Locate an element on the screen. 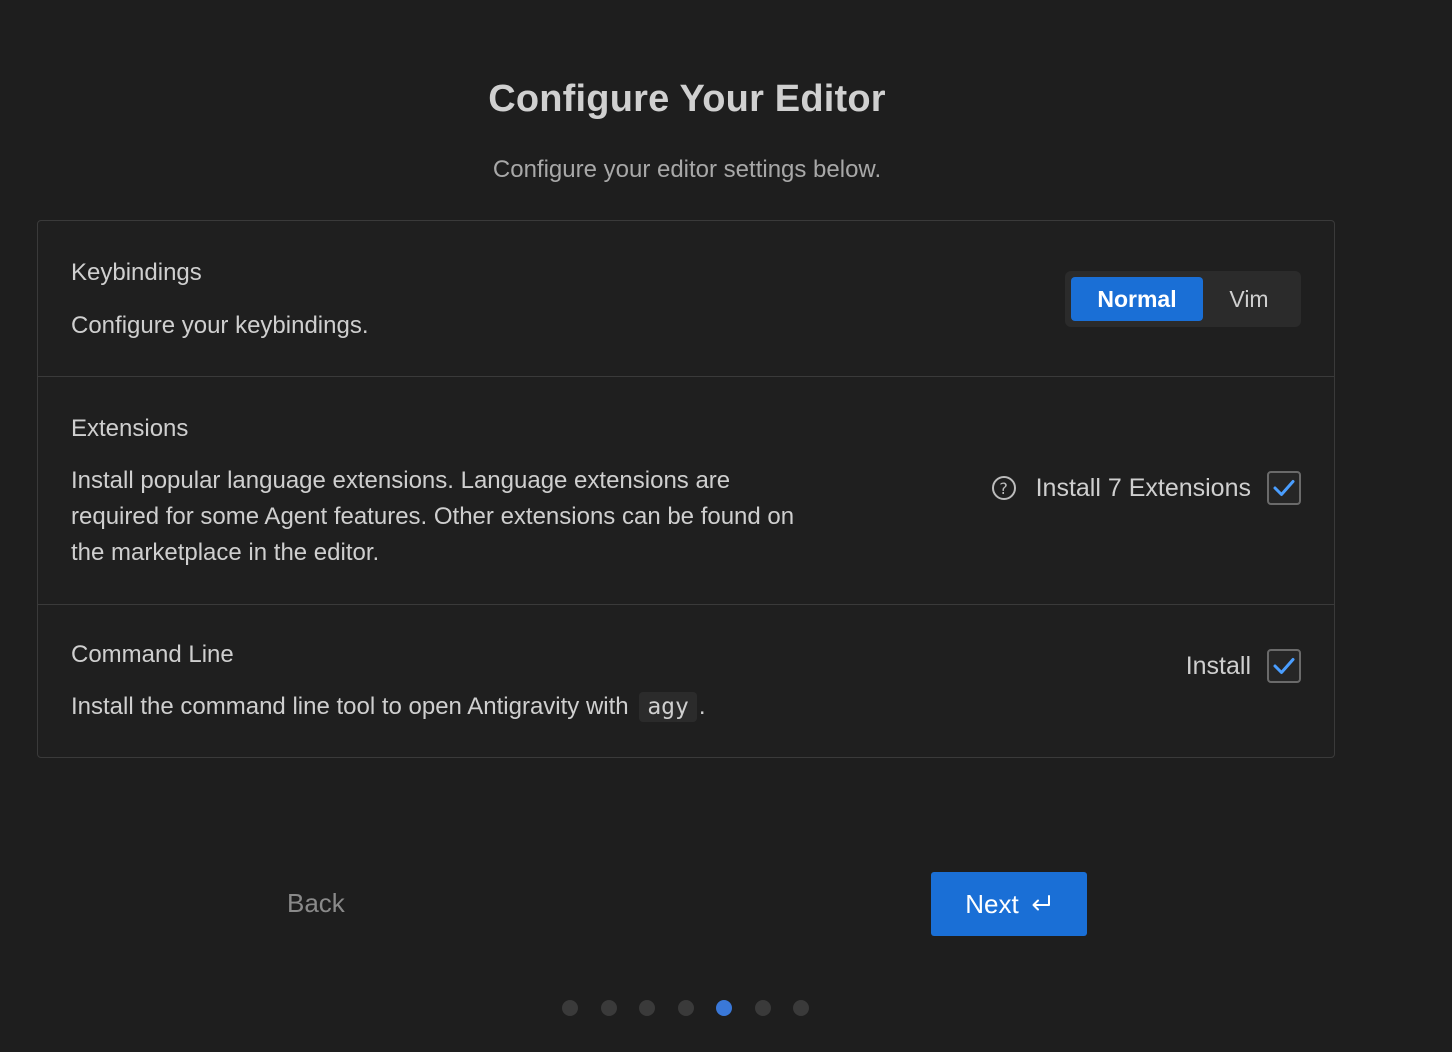  step-dot-active is located at coordinates (724, 1008).